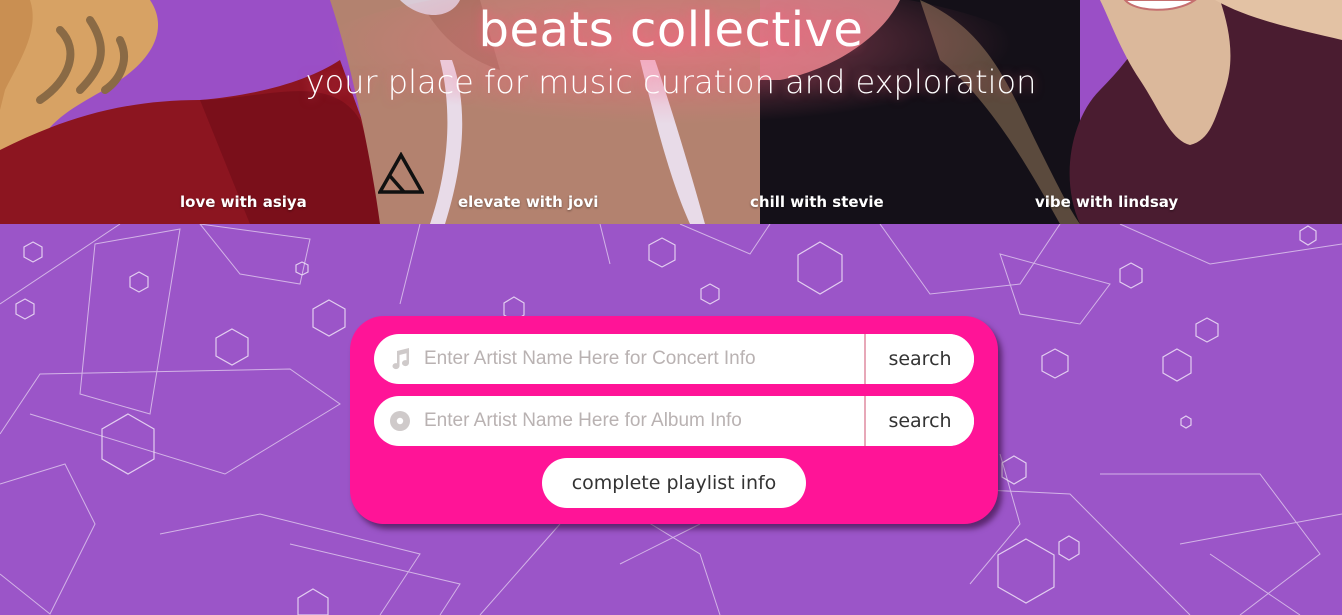  What do you see at coordinates (643, 421) in the screenshot?
I see `album-artist-input` at bounding box center [643, 421].